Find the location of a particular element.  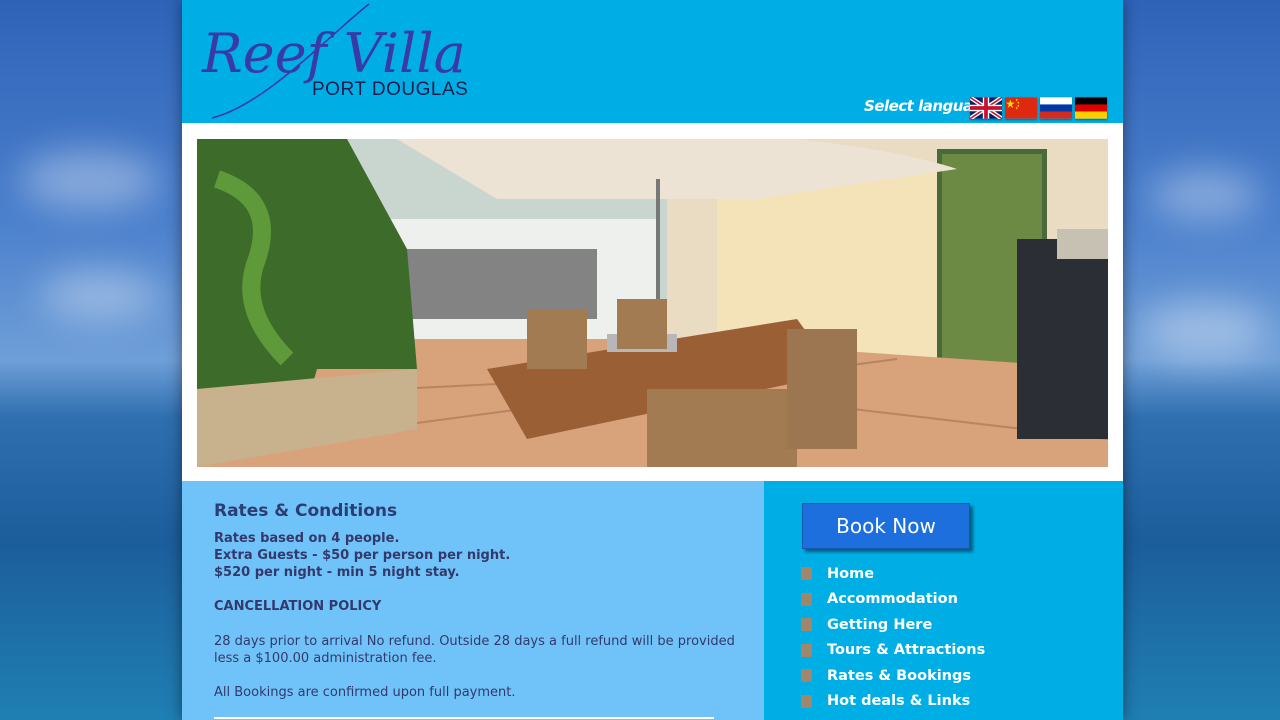

rates-line-base: Rates based on 4 people. is located at coordinates (307, 538).